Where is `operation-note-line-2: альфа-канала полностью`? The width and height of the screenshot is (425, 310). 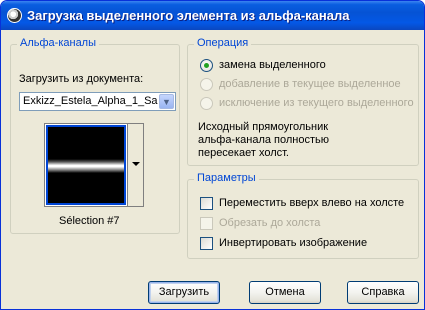
operation-note-line-2: альфа-канала полностью is located at coordinates (264, 140).